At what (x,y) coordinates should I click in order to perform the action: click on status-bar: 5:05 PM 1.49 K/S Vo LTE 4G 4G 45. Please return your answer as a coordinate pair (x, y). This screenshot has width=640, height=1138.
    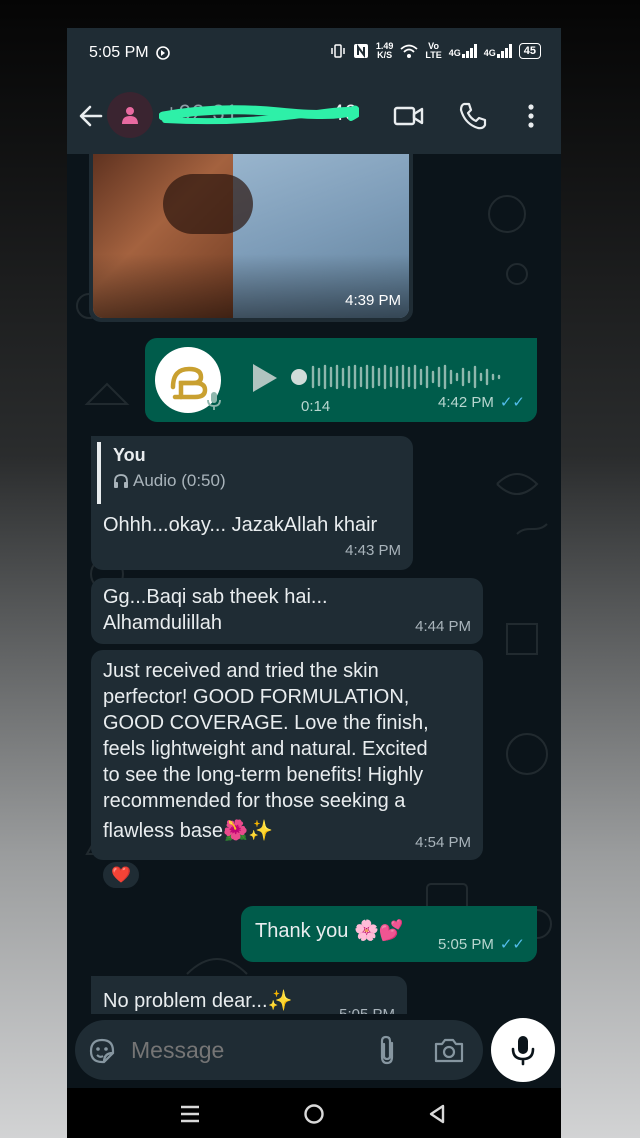
    Looking at the image, I should click on (314, 54).